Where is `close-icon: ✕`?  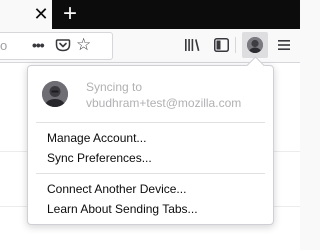 close-icon: ✕ is located at coordinates (41, 14).